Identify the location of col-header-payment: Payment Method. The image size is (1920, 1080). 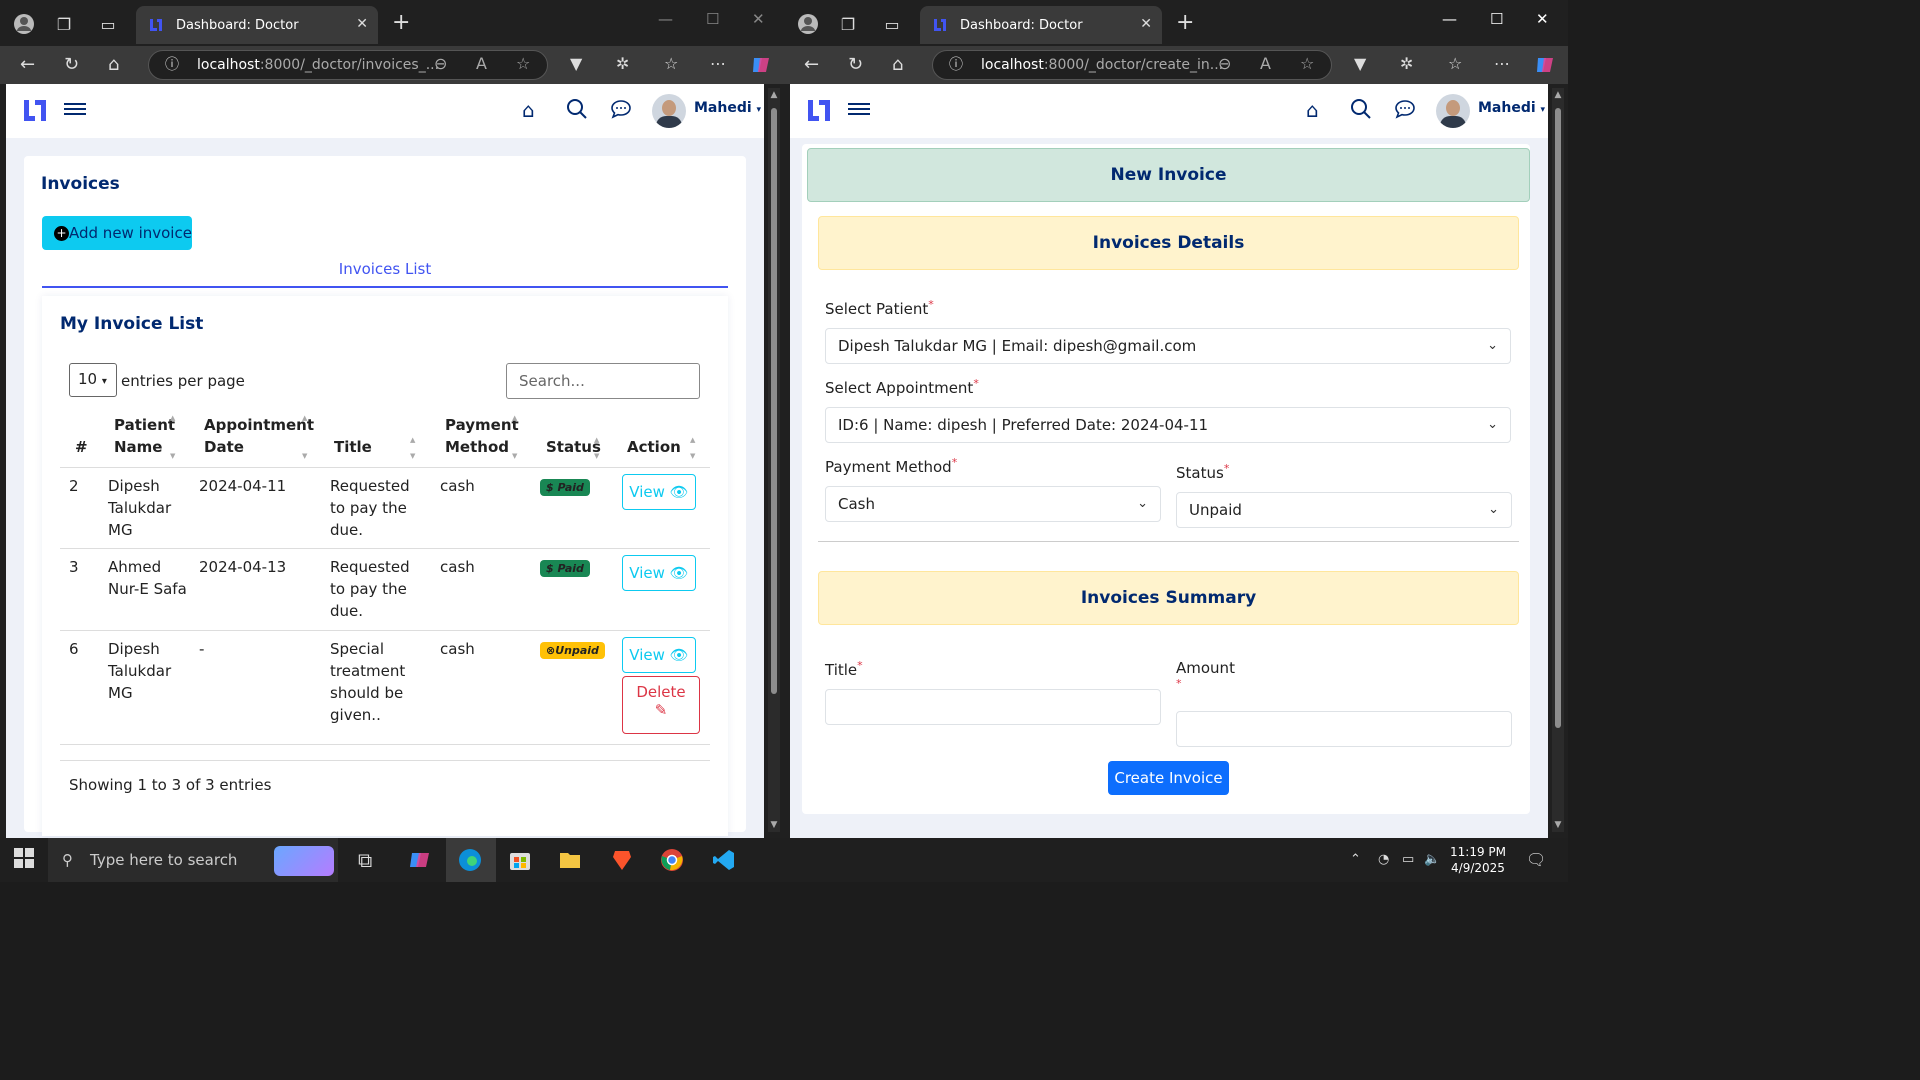
(482, 436).